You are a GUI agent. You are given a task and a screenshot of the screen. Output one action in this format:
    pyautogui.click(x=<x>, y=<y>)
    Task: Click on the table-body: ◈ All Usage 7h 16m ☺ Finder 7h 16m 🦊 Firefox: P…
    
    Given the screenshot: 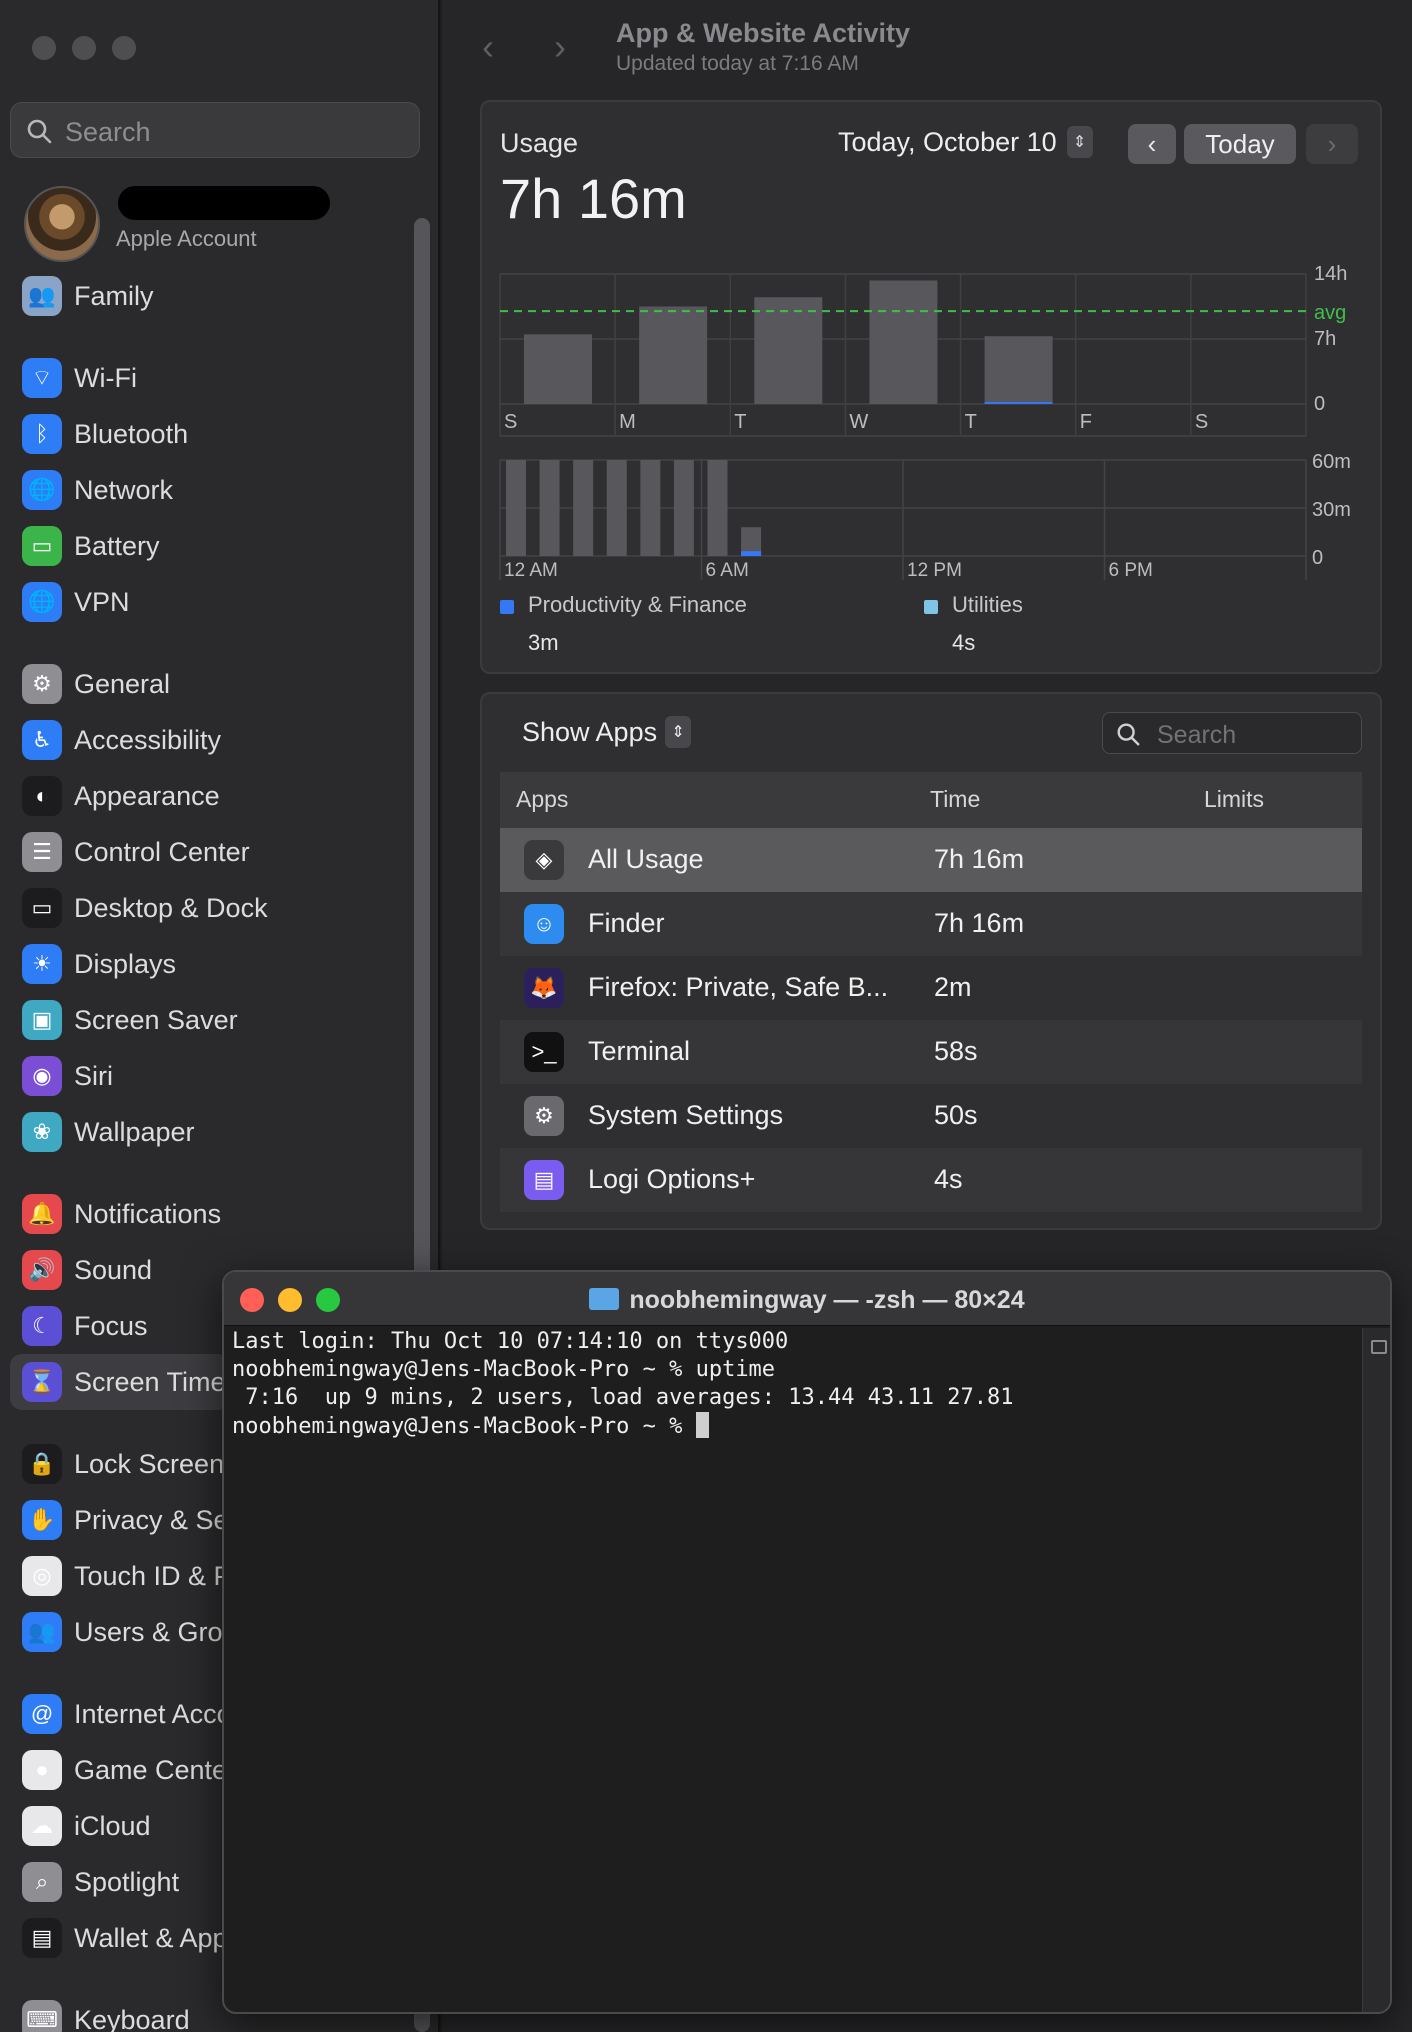 What is the action you would take?
    pyautogui.click(x=931, y=1020)
    